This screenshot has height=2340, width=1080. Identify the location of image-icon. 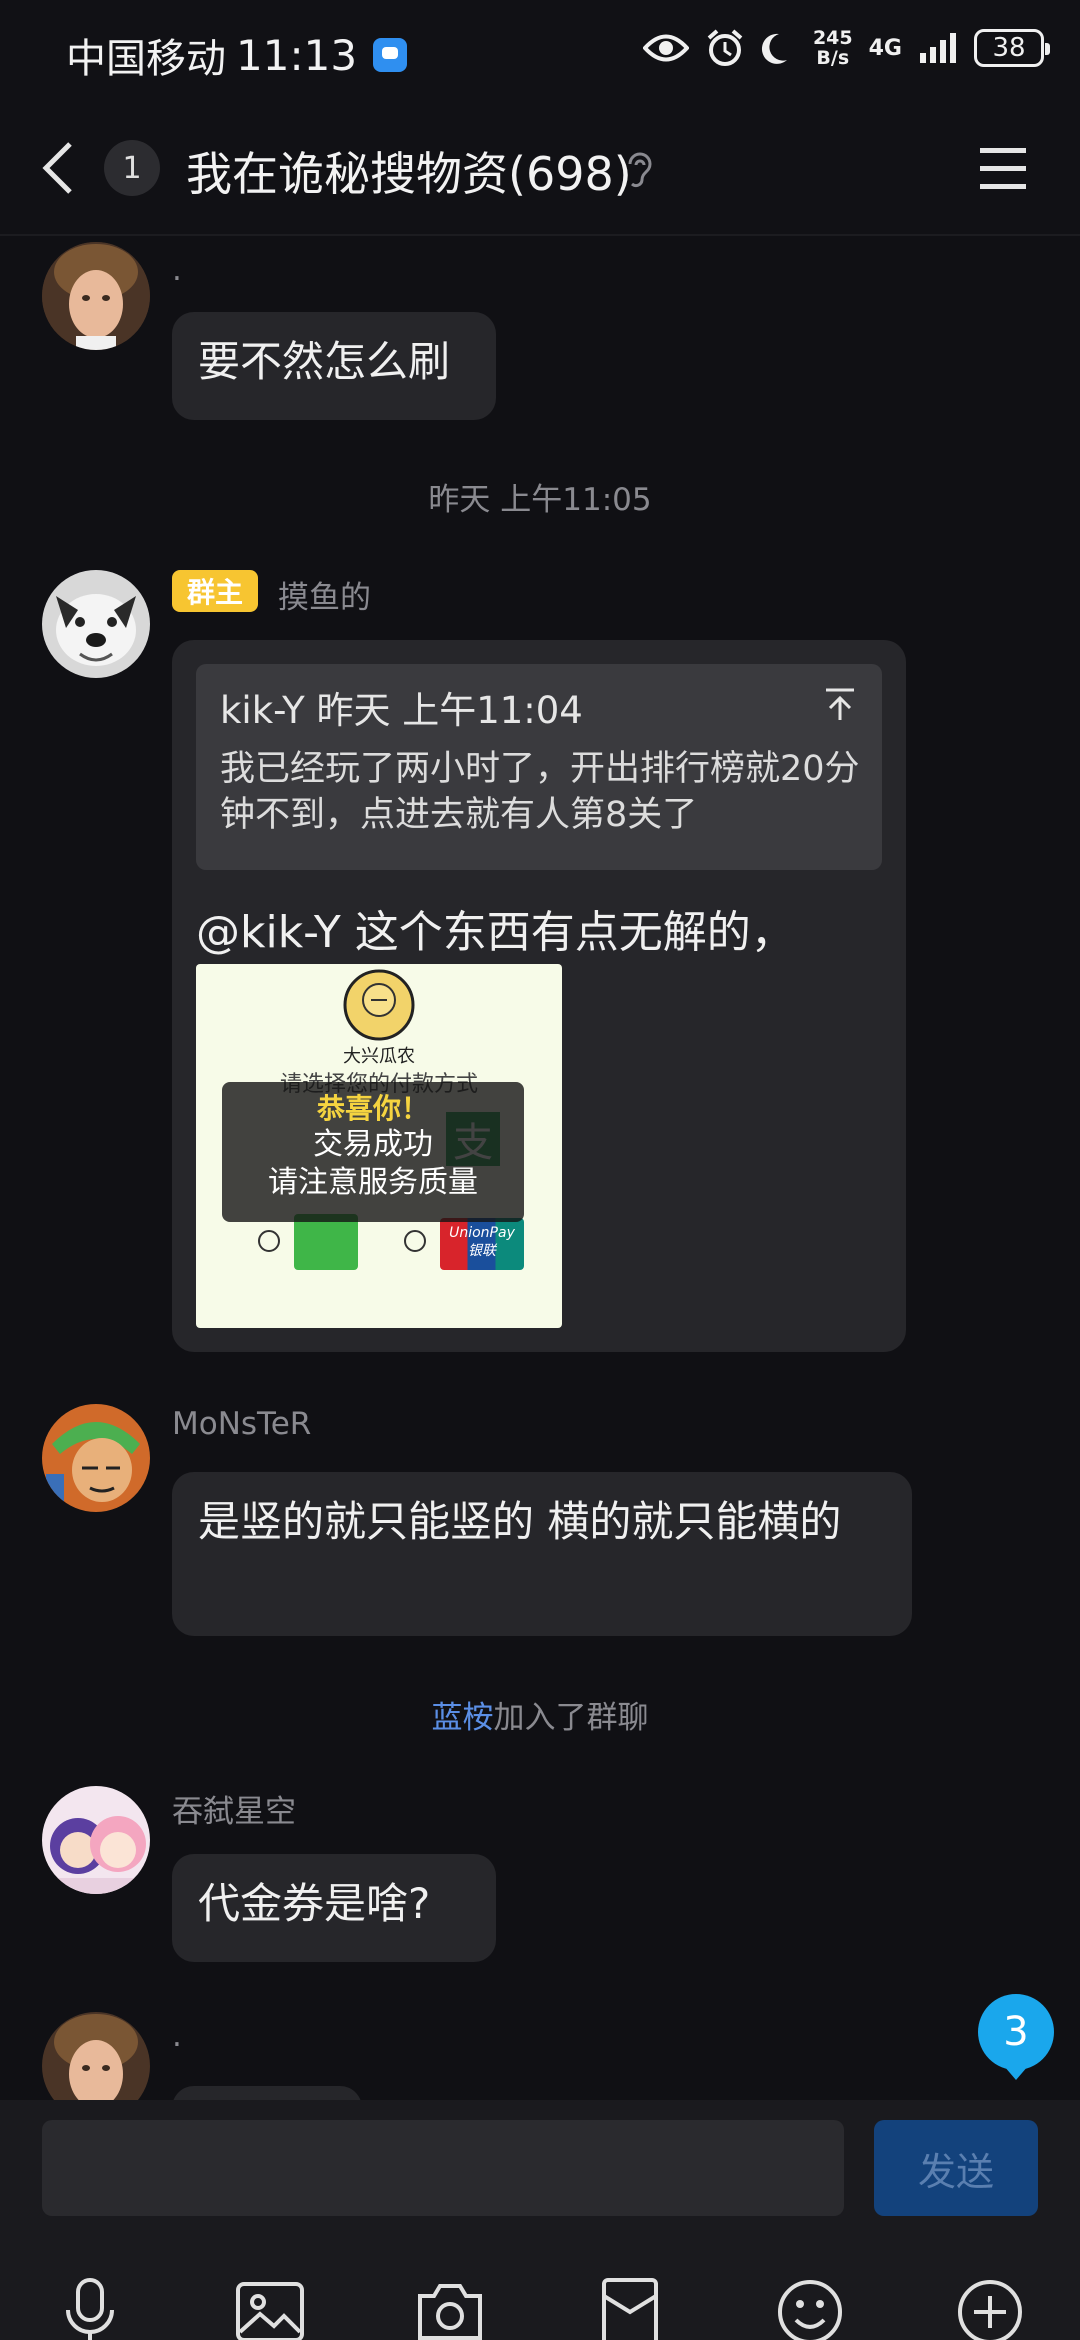
(270, 2308).